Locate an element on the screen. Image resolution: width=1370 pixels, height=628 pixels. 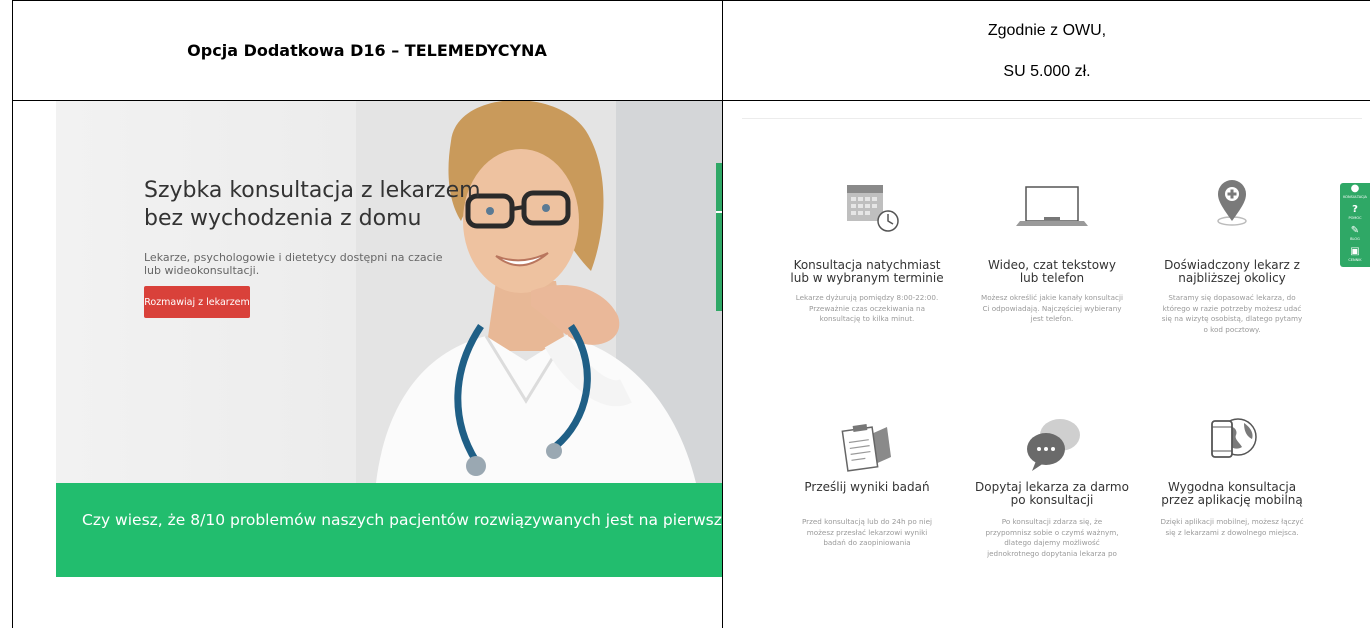
features-top-divider is located at coordinates (1052, 118).